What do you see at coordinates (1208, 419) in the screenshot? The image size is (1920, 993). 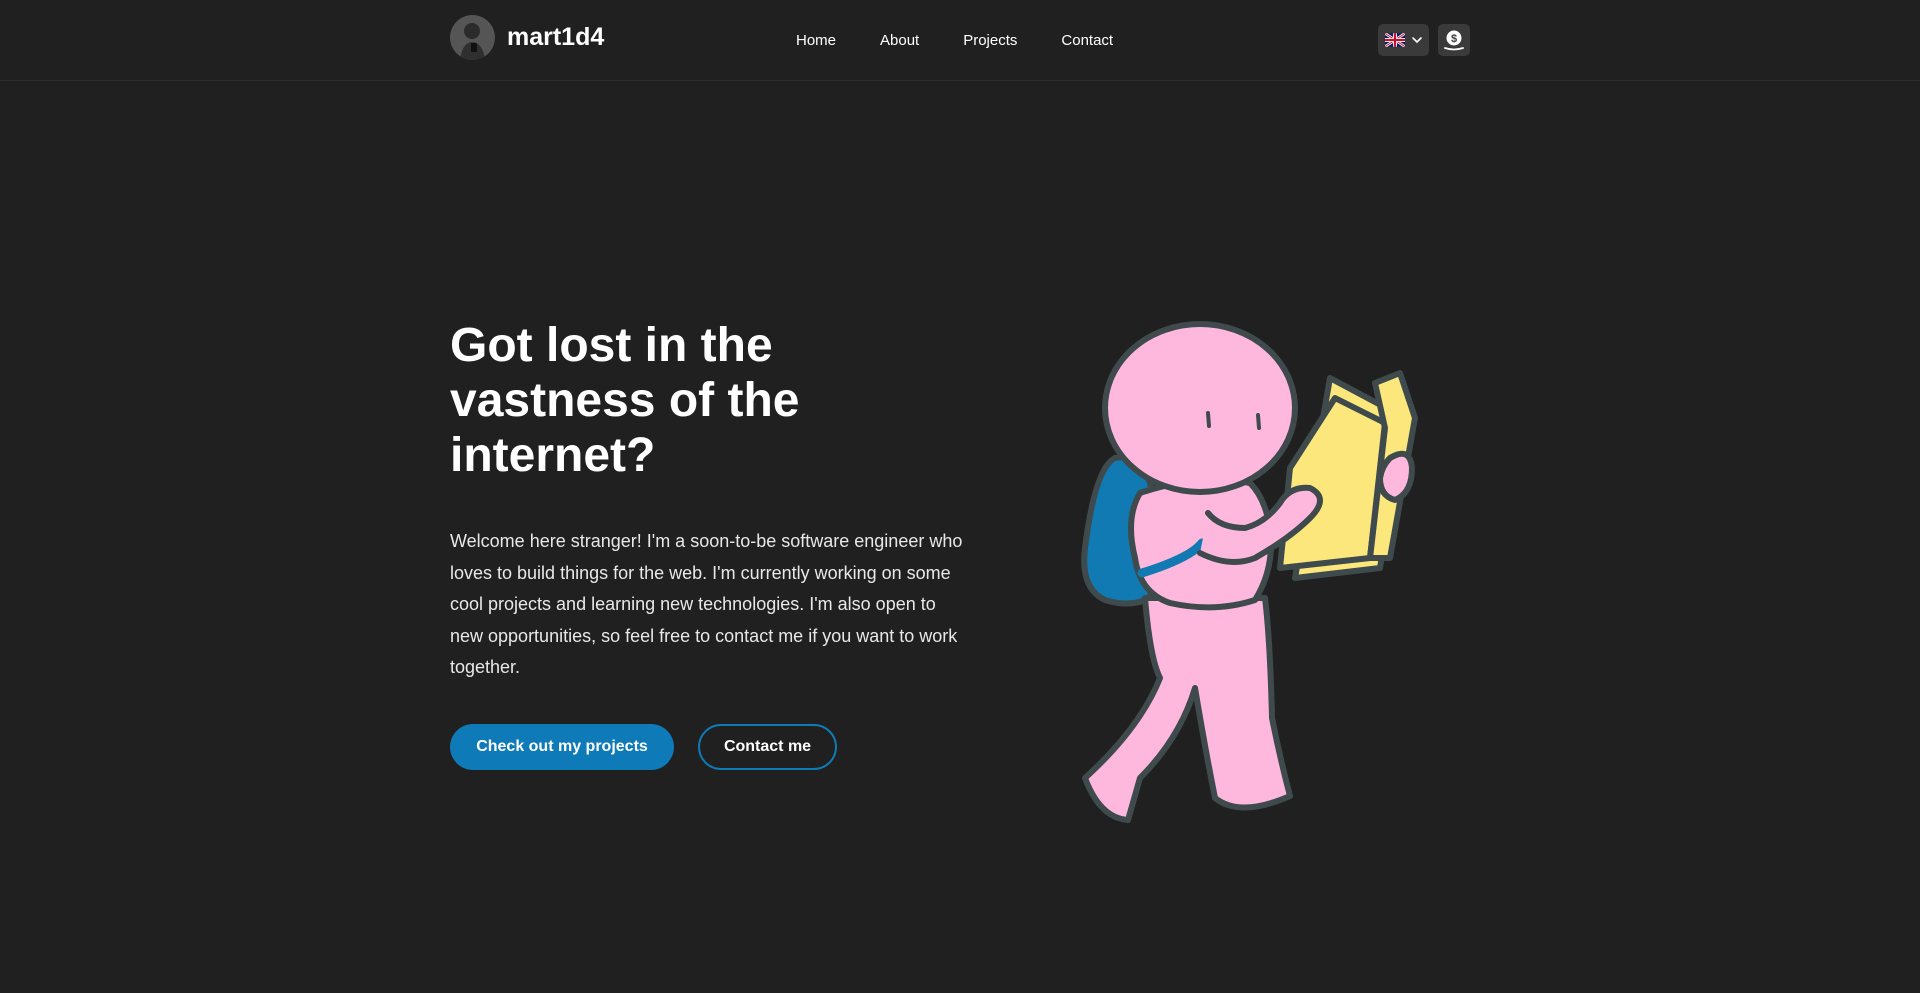 I see `eye-left-icon` at bounding box center [1208, 419].